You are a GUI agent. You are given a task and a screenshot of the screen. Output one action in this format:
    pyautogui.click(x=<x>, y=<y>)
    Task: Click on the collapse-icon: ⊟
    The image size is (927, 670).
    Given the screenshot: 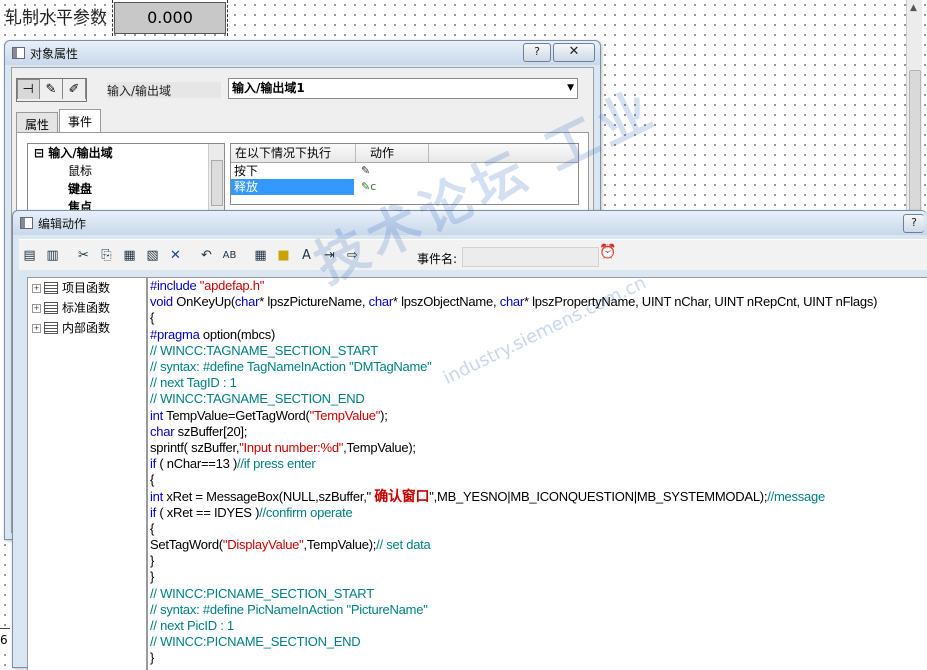 What is the action you would take?
    pyautogui.click(x=39, y=153)
    